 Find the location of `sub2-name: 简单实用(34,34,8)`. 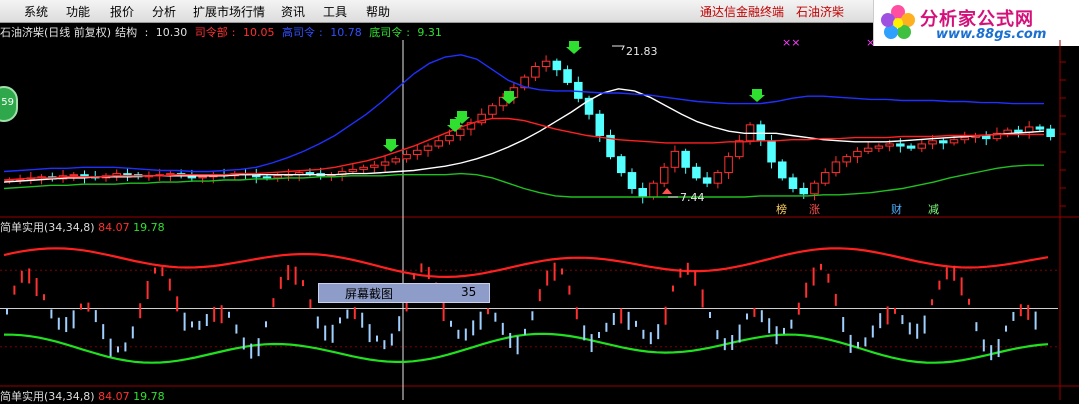

sub2-name: 简单实用(34,34,8) is located at coordinates (47, 396).